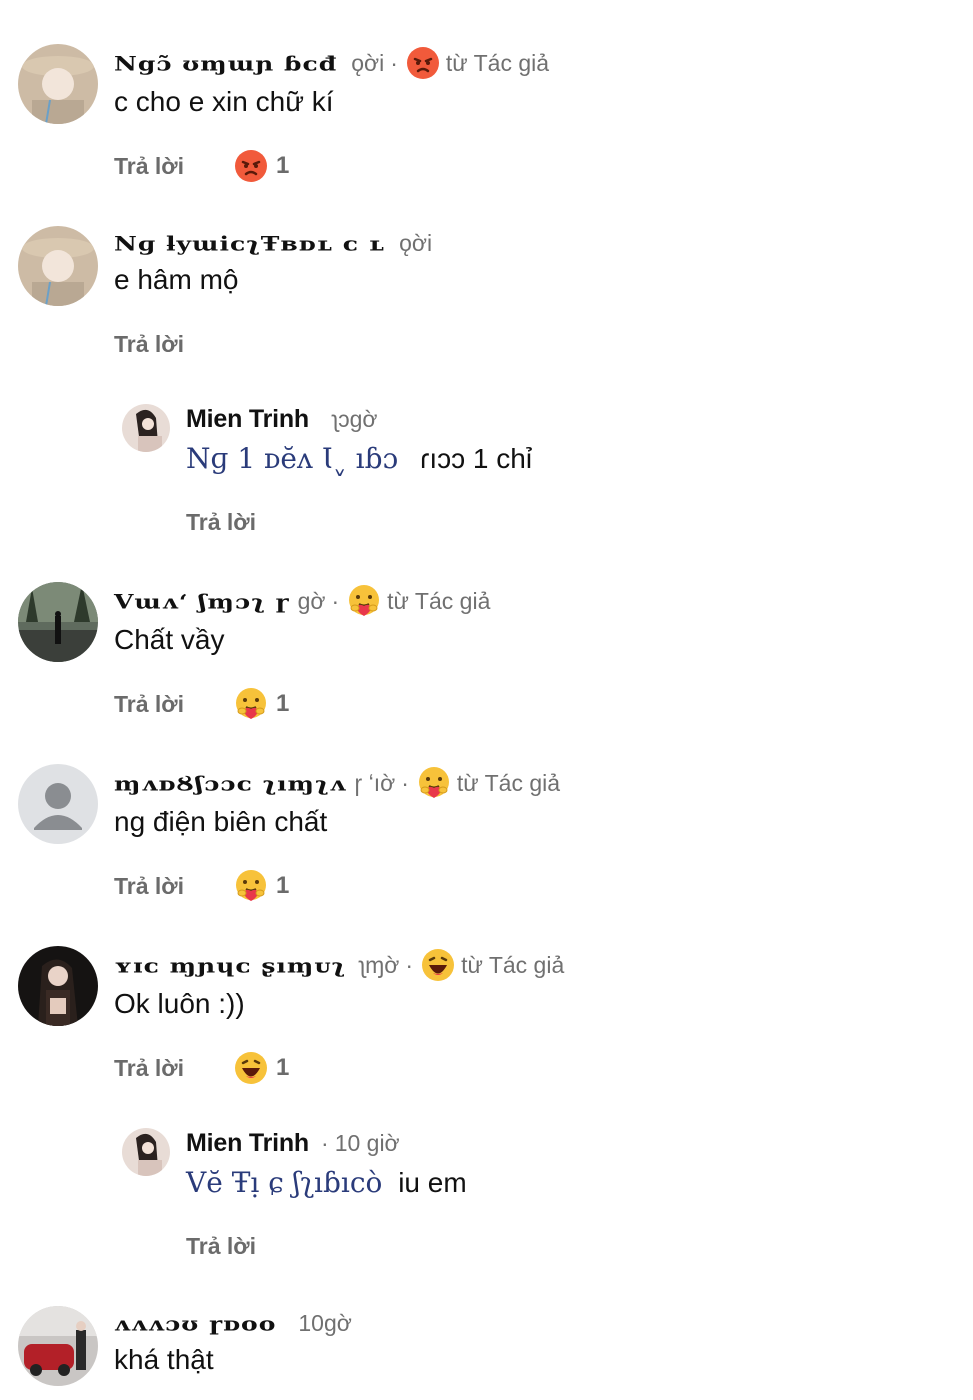  What do you see at coordinates (375, 782) in the screenshot?
I see `comment-time: ɼ ʻıờ` at bounding box center [375, 782].